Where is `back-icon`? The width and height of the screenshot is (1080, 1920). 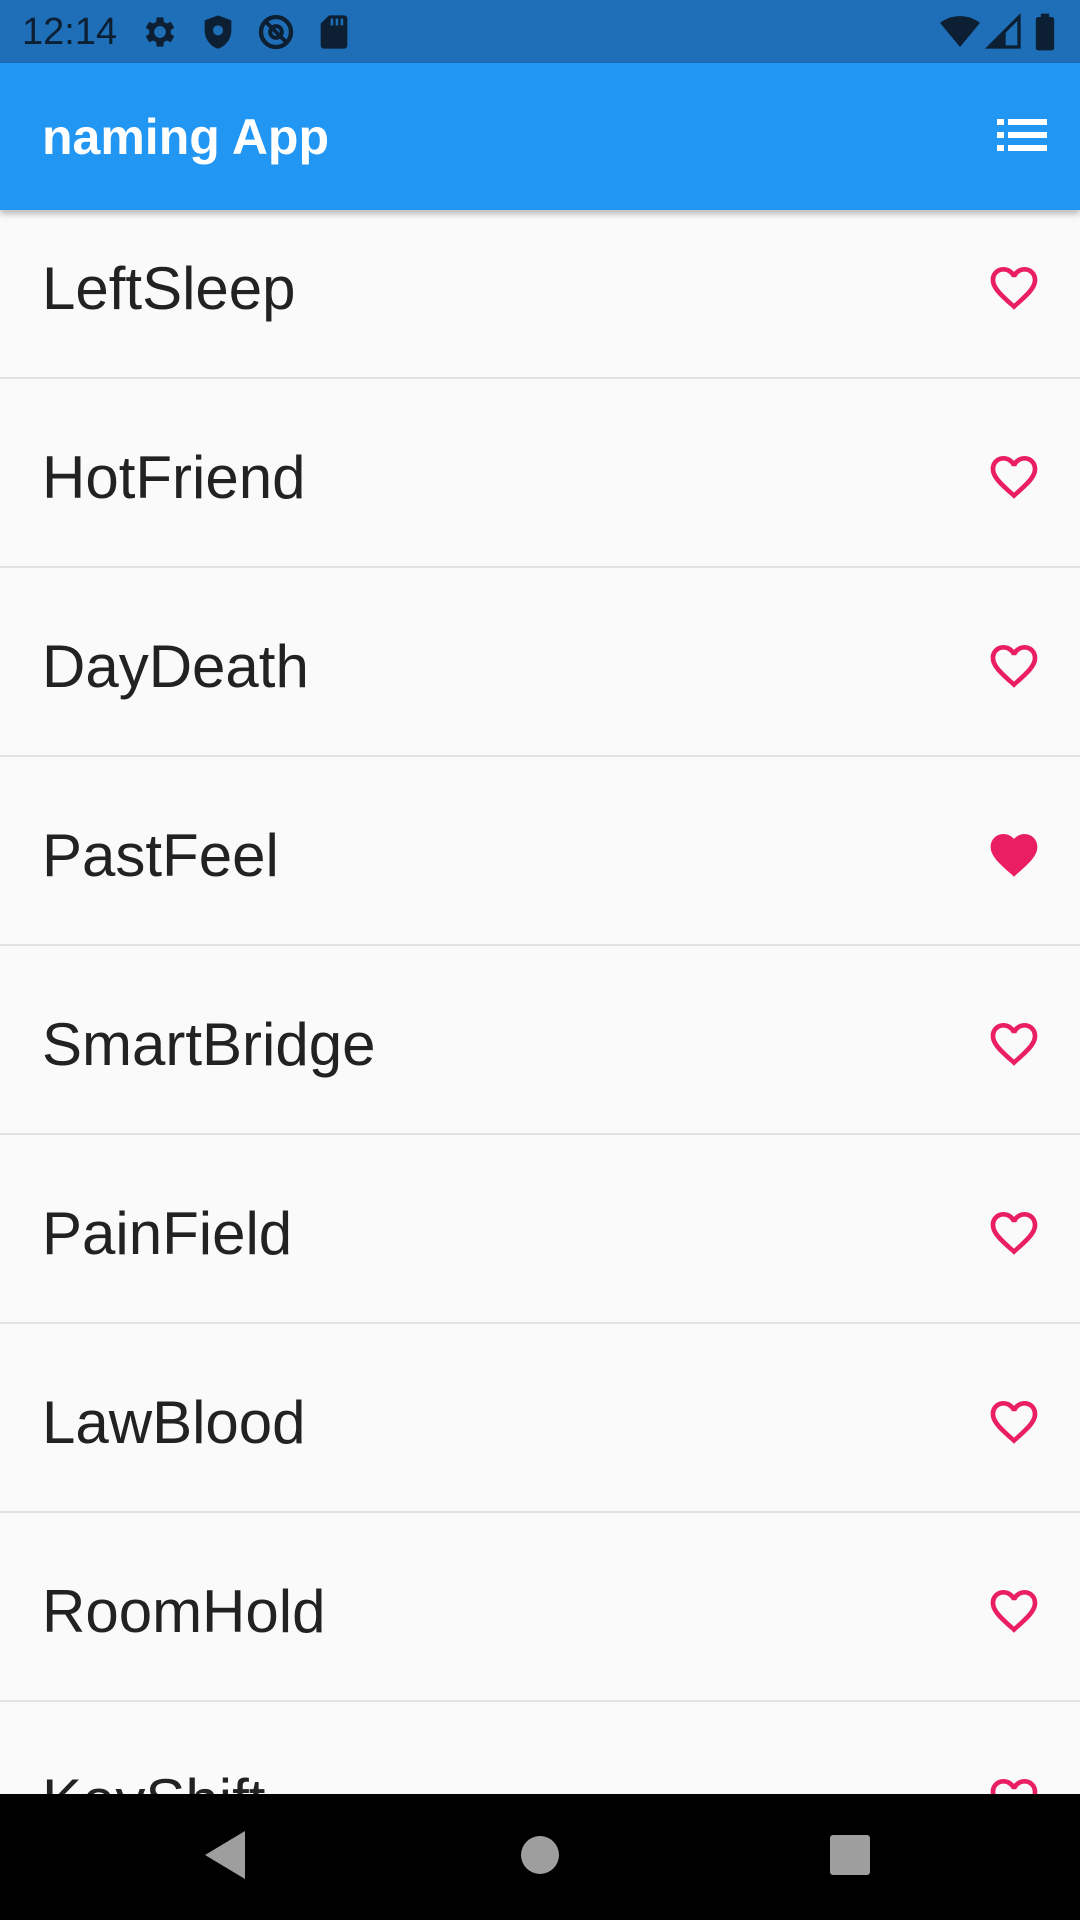 back-icon is located at coordinates (225, 1857).